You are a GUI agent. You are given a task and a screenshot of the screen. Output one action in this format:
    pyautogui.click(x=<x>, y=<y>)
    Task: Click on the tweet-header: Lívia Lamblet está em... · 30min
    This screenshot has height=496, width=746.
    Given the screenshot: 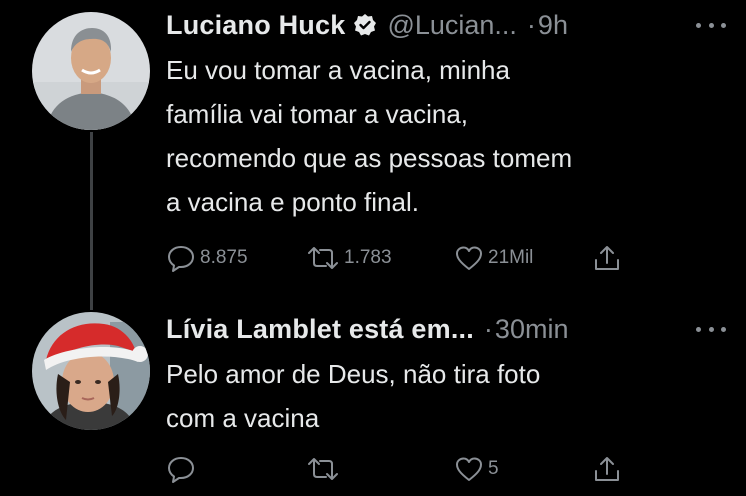 What is the action you would take?
    pyautogui.click(x=446, y=329)
    